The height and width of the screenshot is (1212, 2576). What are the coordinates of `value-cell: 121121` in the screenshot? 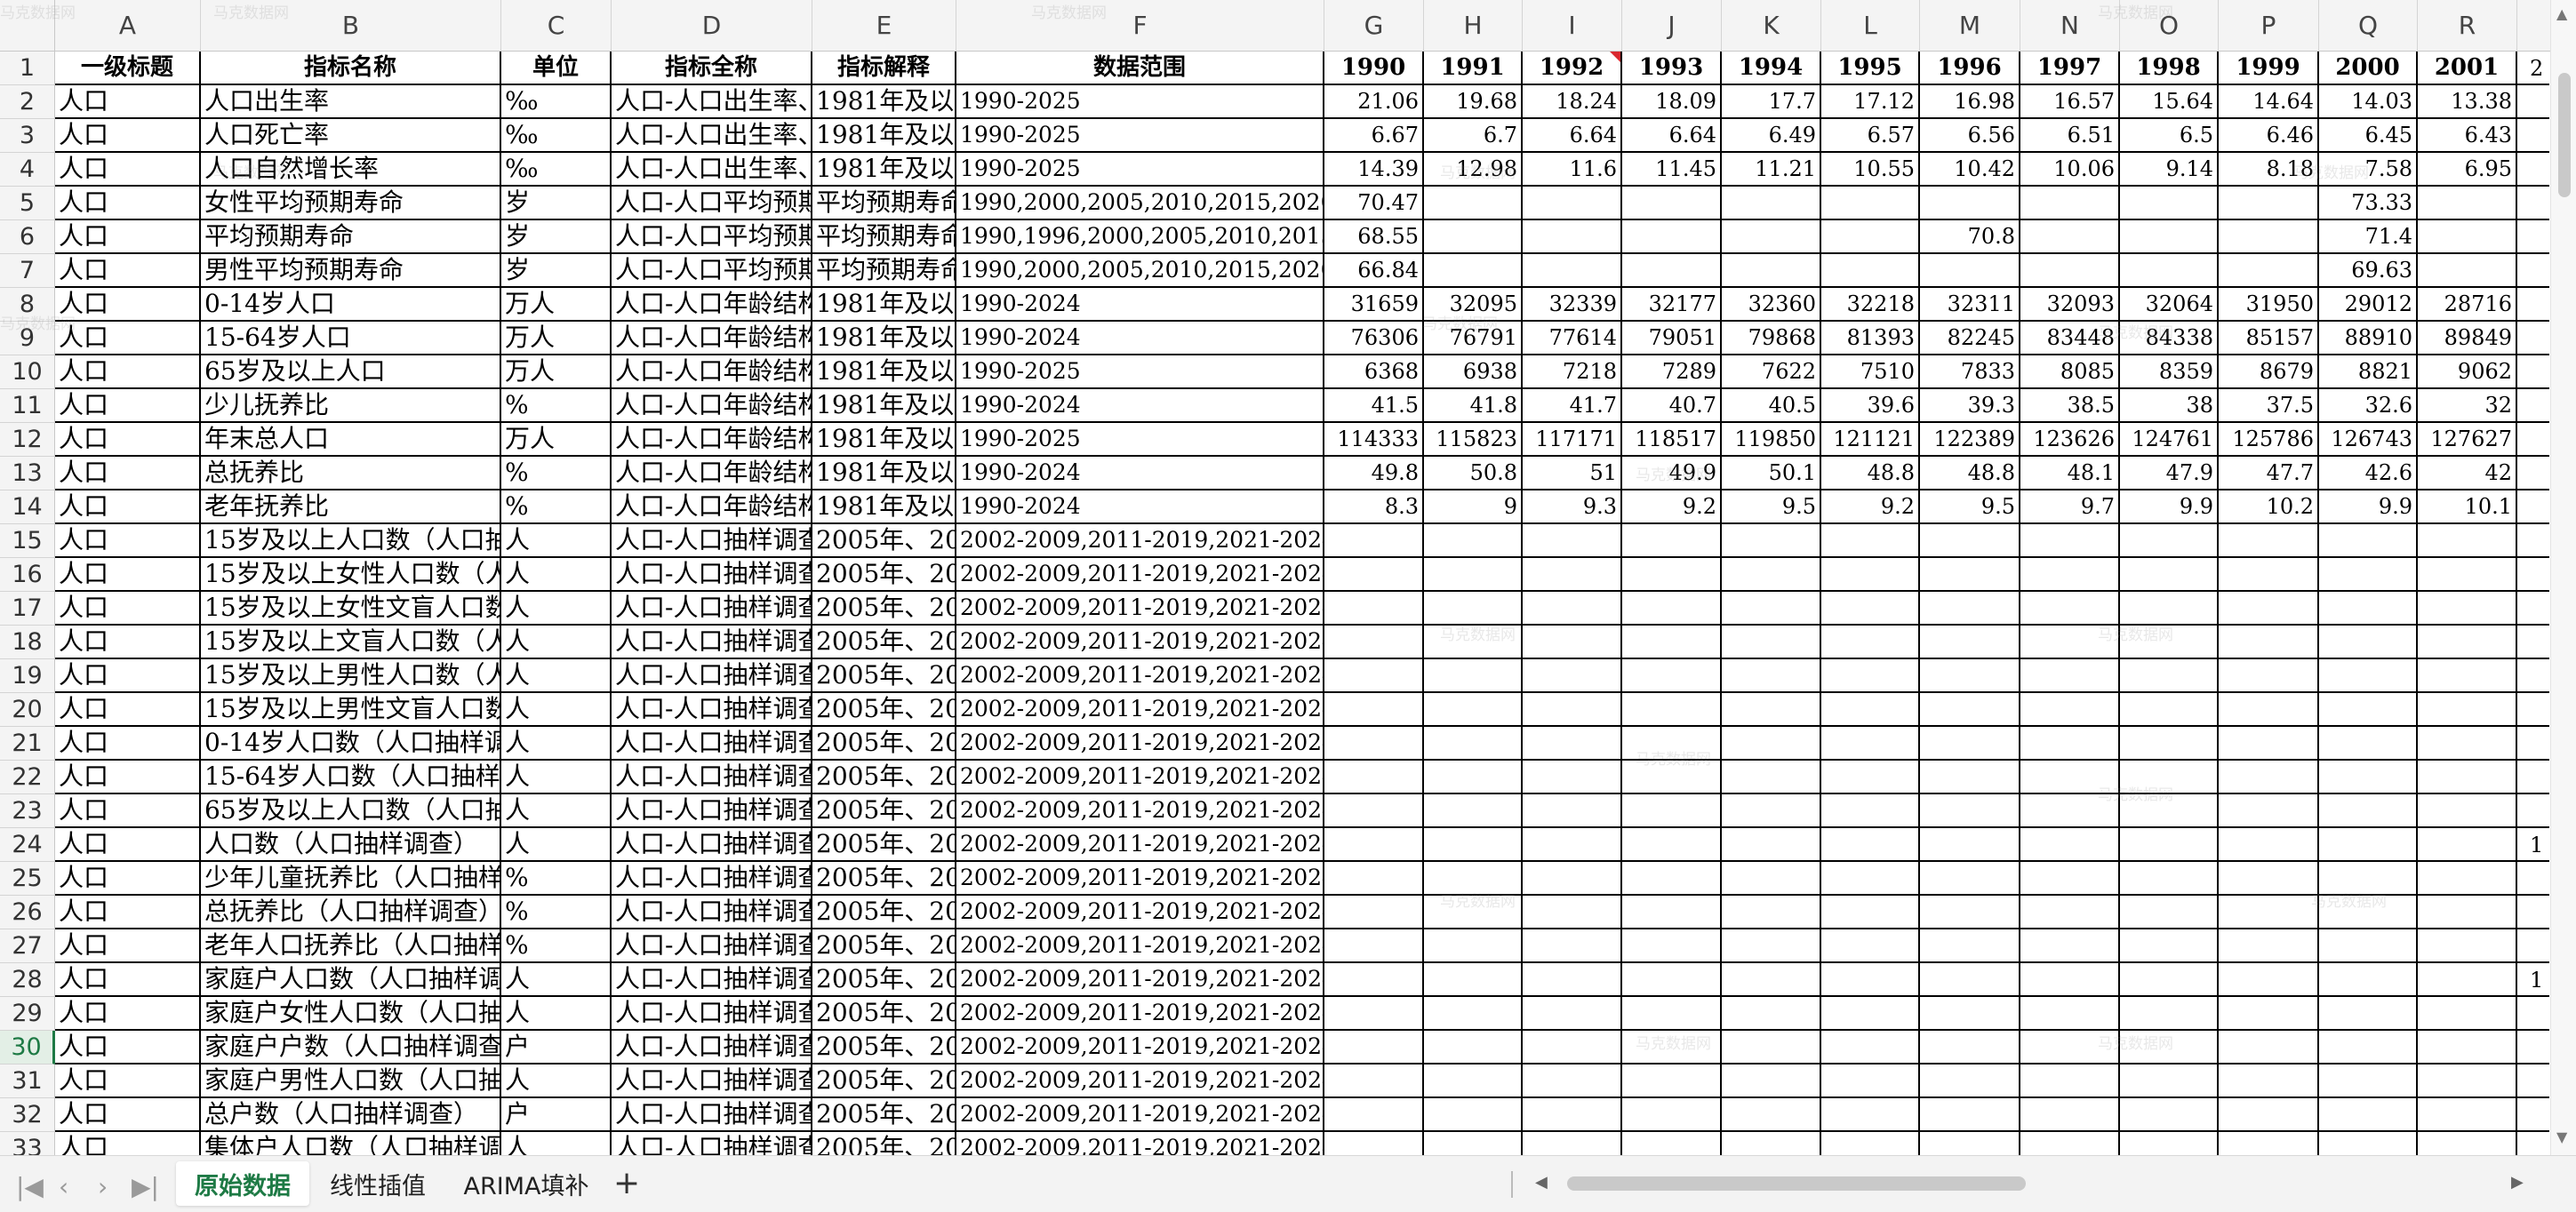 It's located at (1870, 440).